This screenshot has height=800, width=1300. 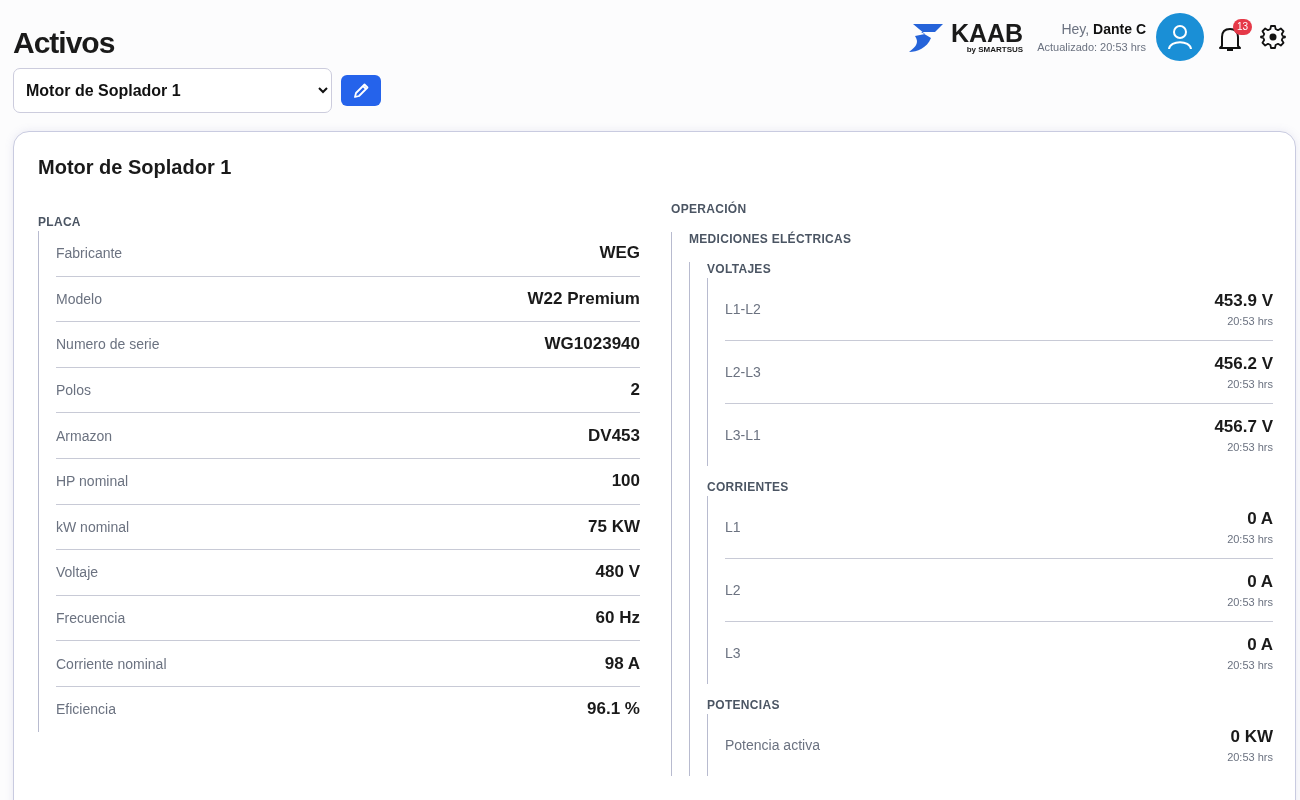 I want to click on edit-button, so click(x=361, y=90).